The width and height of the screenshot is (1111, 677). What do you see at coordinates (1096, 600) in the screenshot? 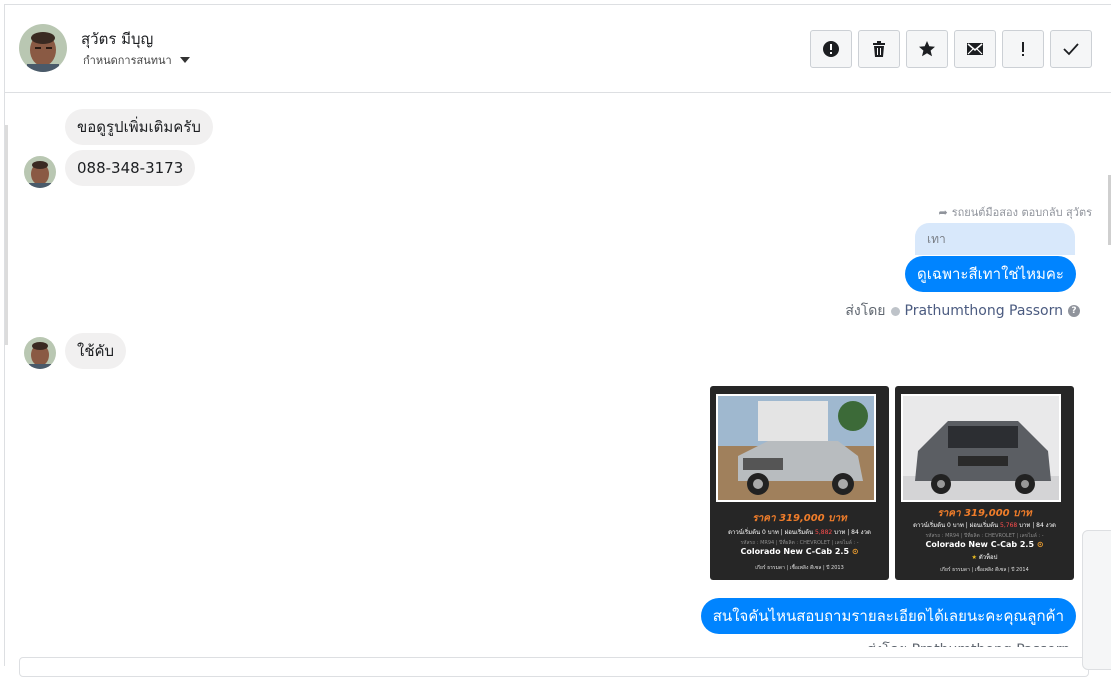
I see `side-panel-tab` at bounding box center [1096, 600].